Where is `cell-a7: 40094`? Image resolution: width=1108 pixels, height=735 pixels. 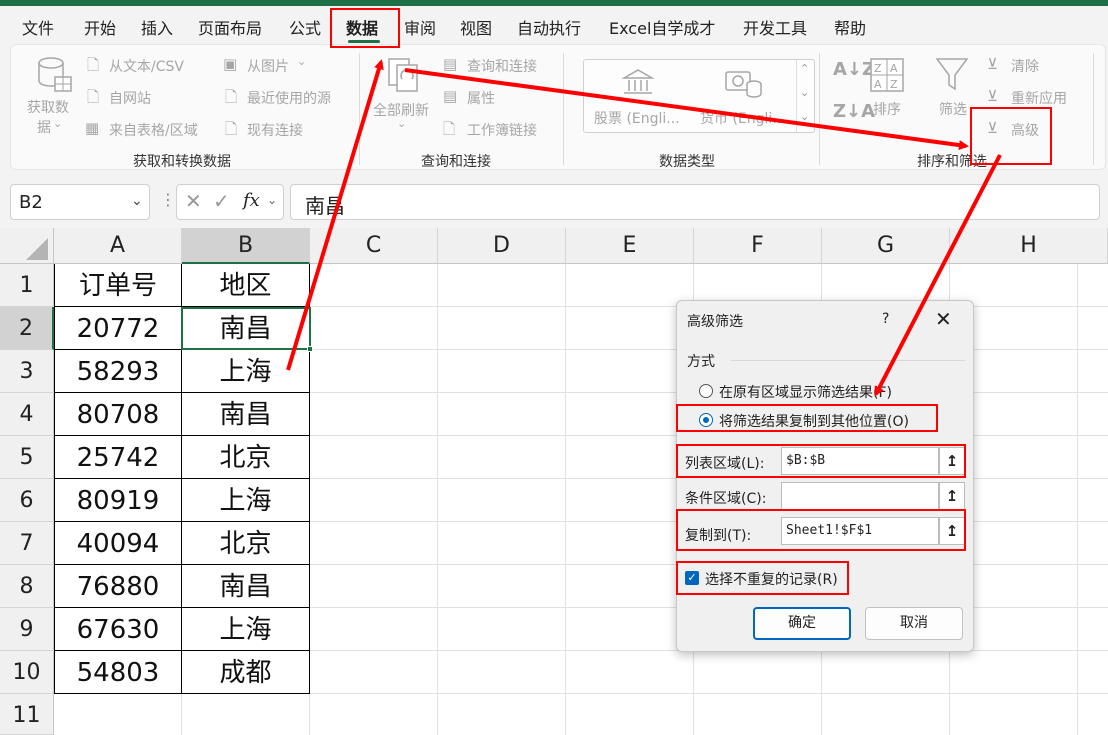
cell-a7: 40094 is located at coordinates (118, 544).